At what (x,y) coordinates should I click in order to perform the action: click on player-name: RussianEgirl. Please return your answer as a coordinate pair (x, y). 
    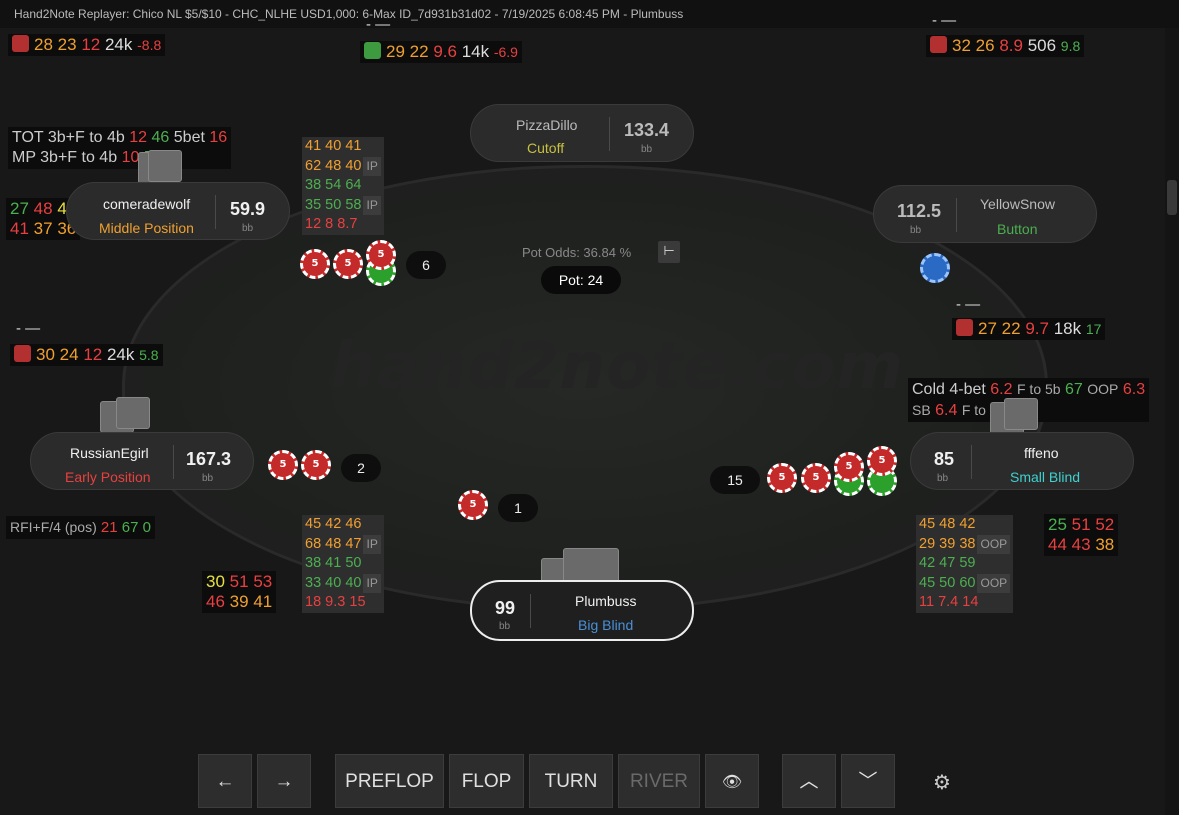
    Looking at the image, I should click on (109, 453).